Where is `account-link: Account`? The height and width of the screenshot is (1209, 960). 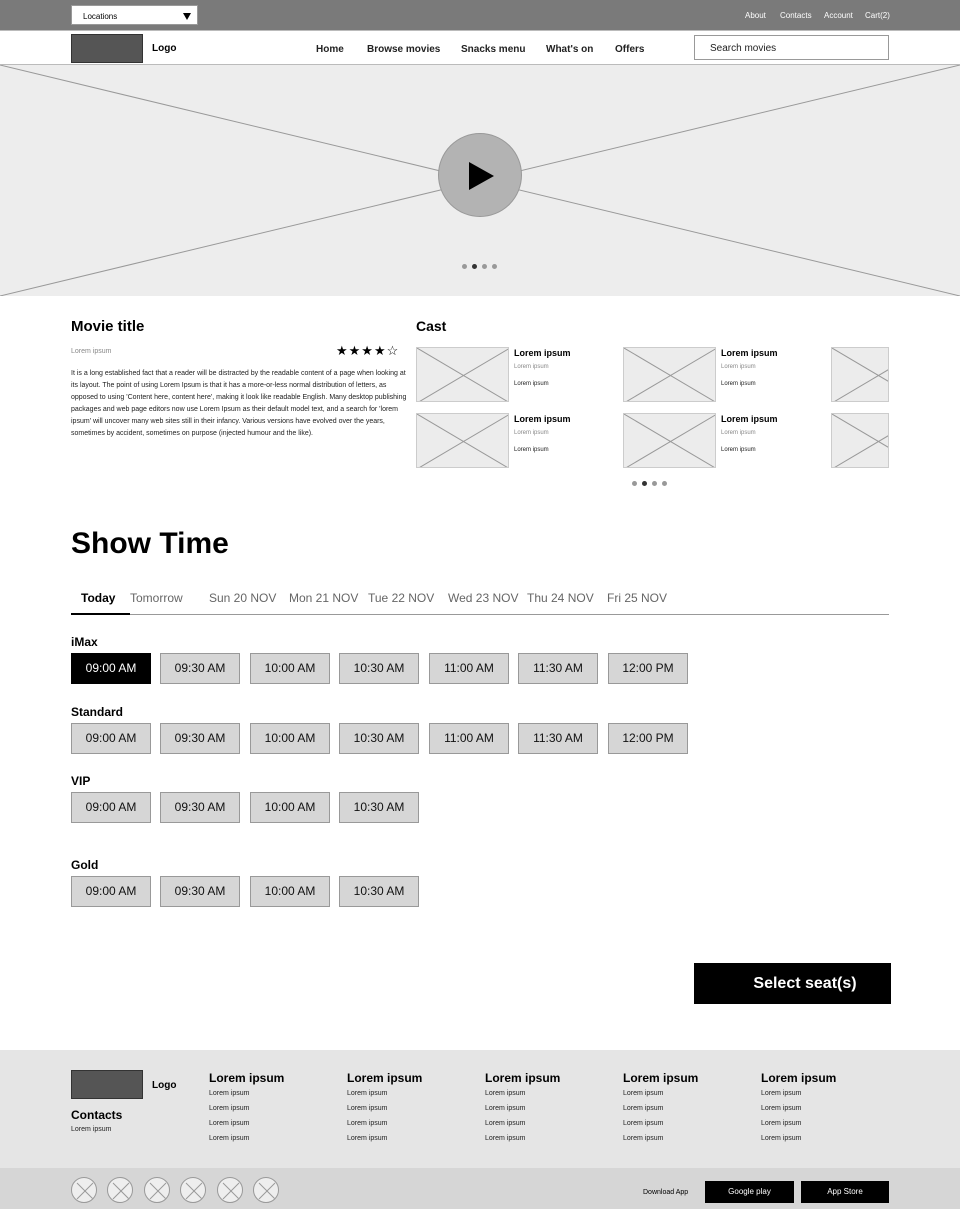
account-link: Account is located at coordinates (838, 15).